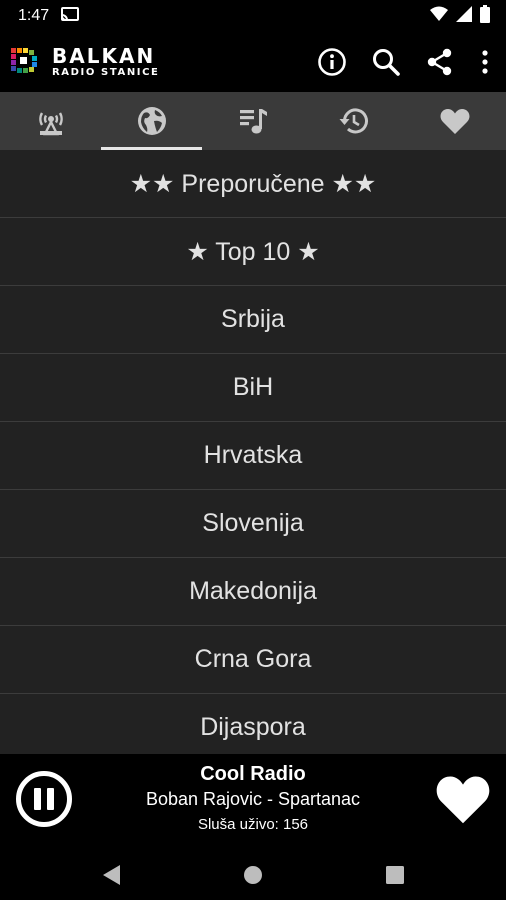 This screenshot has width=506, height=900. I want to click on tab-radio-stations, so click(50, 121).